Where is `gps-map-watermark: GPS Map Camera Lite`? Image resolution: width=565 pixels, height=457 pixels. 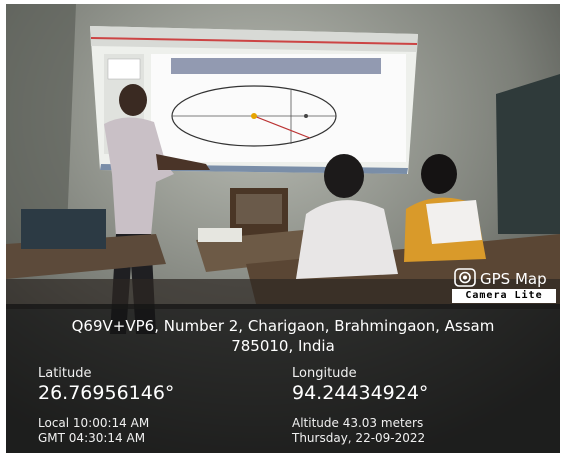
gps-map-watermark: GPS Map Camera Lite is located at coordinates (504, 285).